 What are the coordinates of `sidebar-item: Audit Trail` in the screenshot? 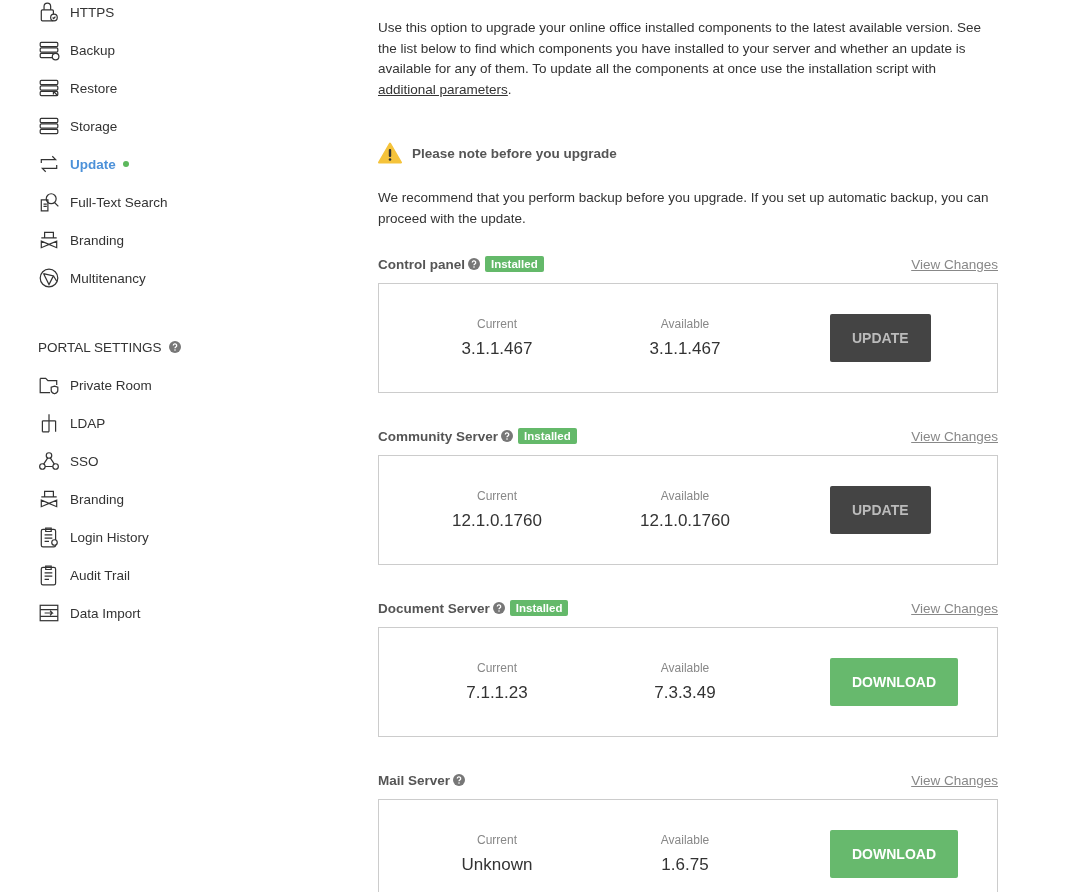 It's located at (208, 575).